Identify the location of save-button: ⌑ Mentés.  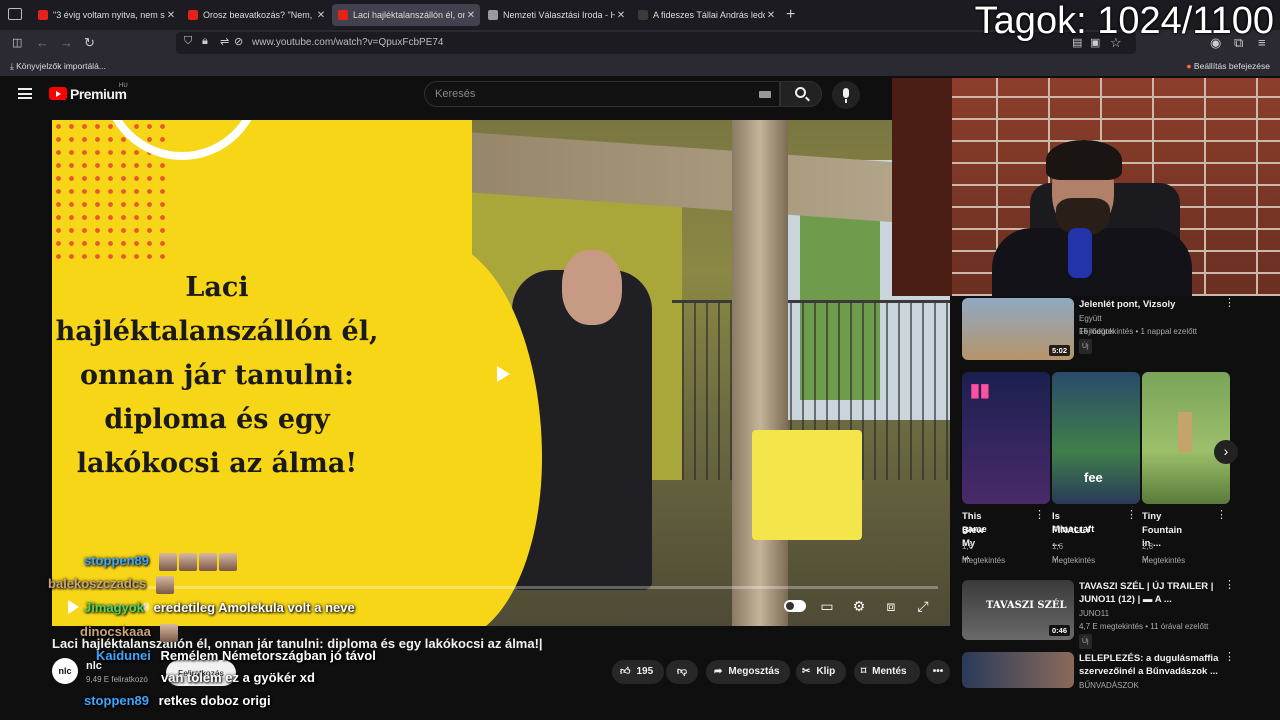
(887, 672).